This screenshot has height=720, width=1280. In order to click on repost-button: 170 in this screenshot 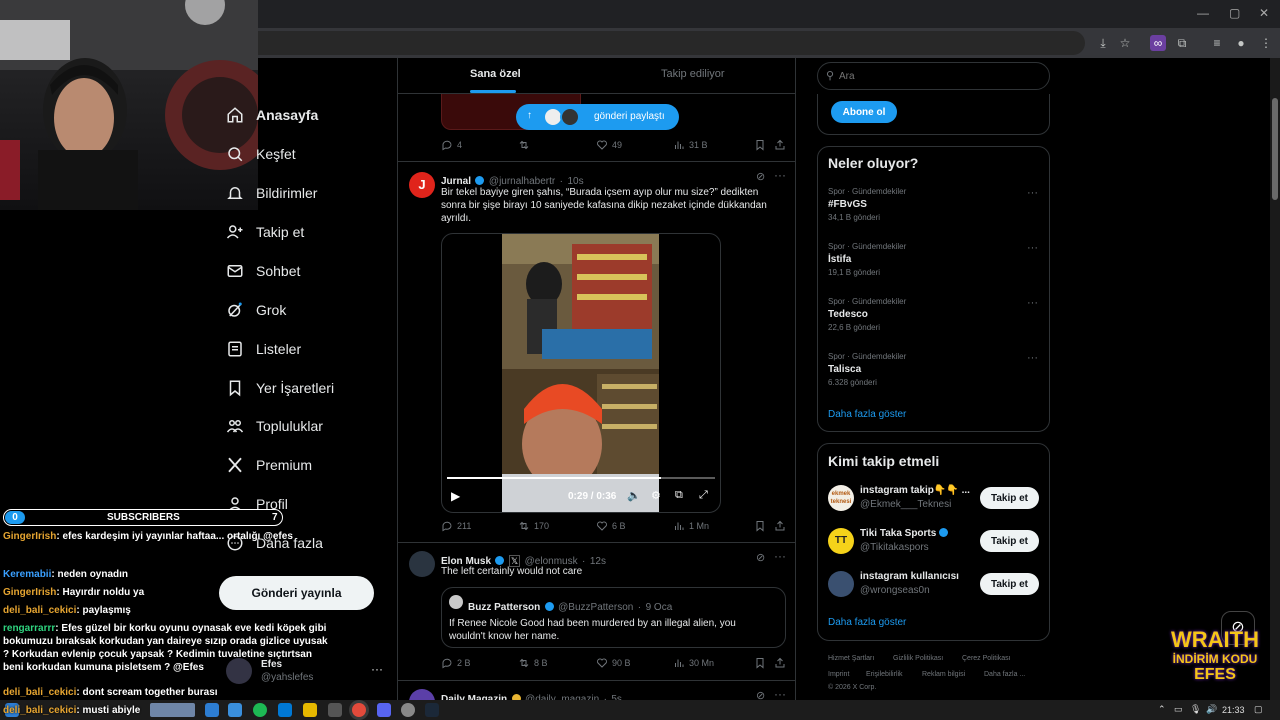, I will do `click(533, 526)`.